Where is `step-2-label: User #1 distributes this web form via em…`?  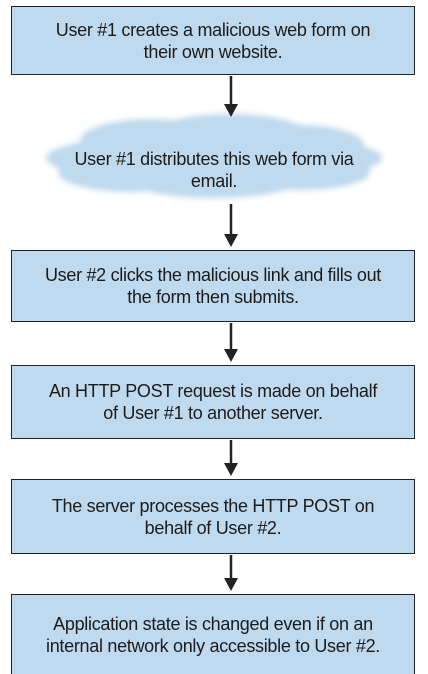 step-2-label: User #1 distributes this web form via em… is located at coordinates (214, 170).